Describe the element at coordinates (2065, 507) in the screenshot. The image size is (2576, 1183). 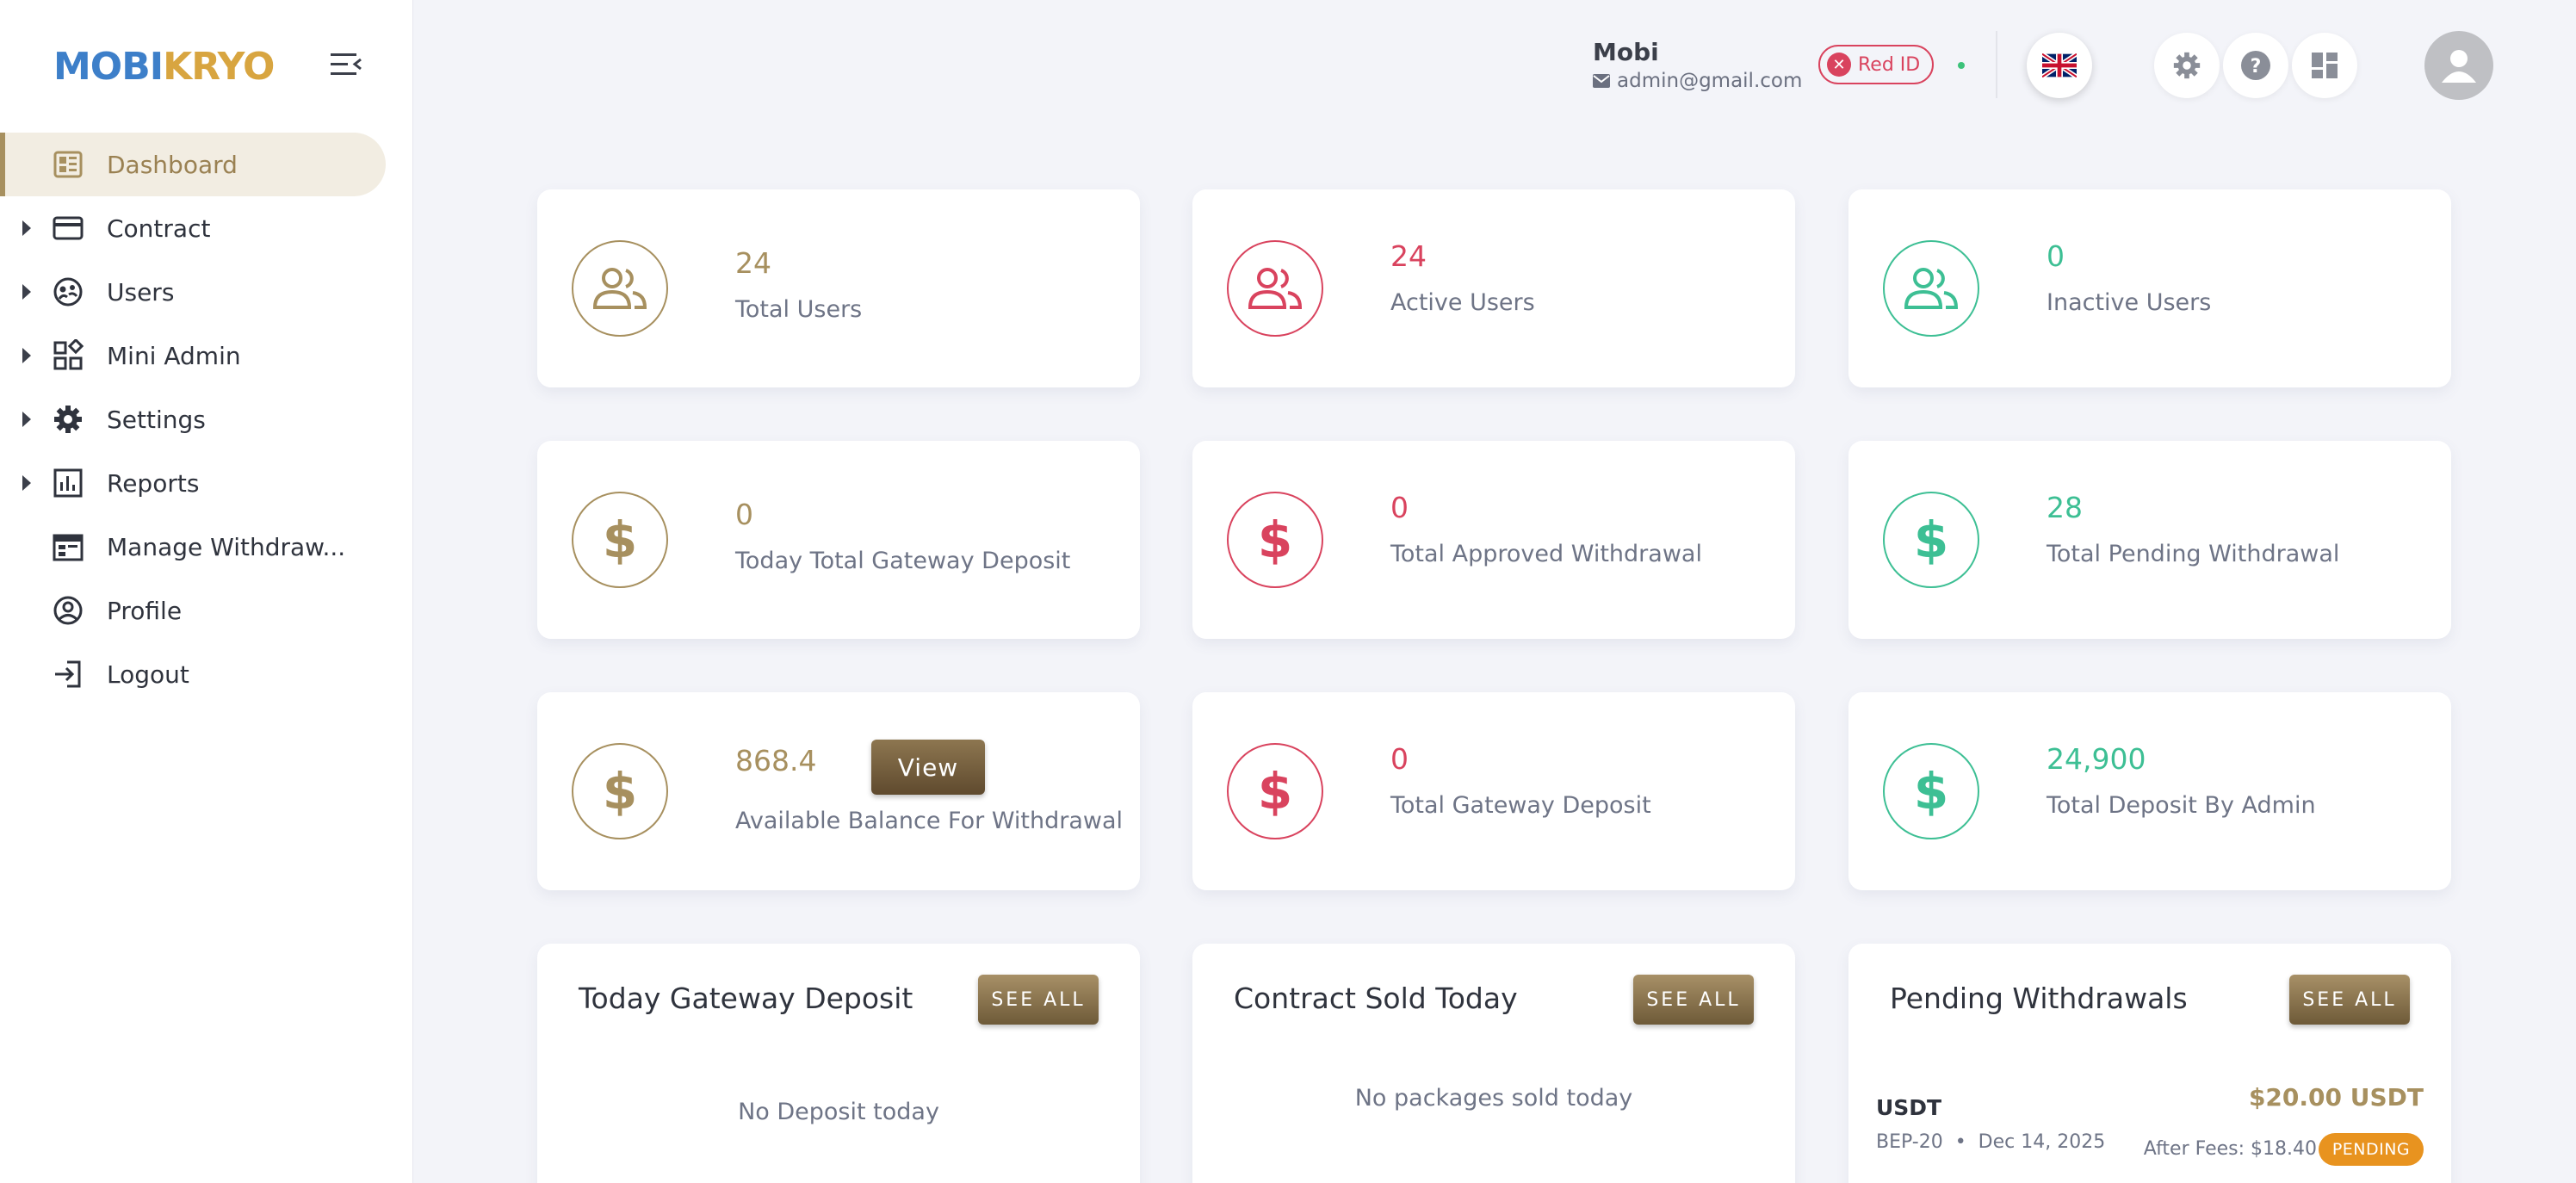
I see `stat-value: 28` at that location.